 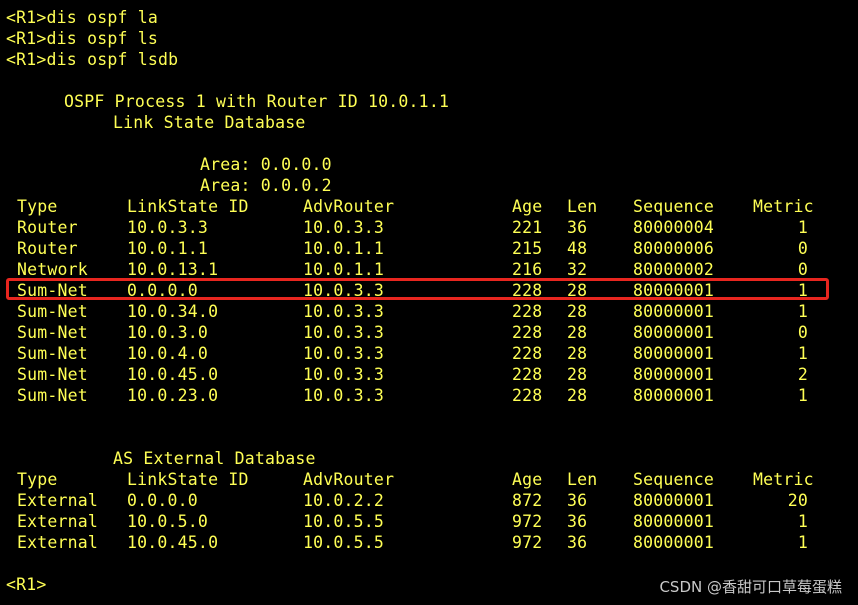 I want to click on col-linkstate-id-cell: 10.0.34.0, so click(x=173, y=311).